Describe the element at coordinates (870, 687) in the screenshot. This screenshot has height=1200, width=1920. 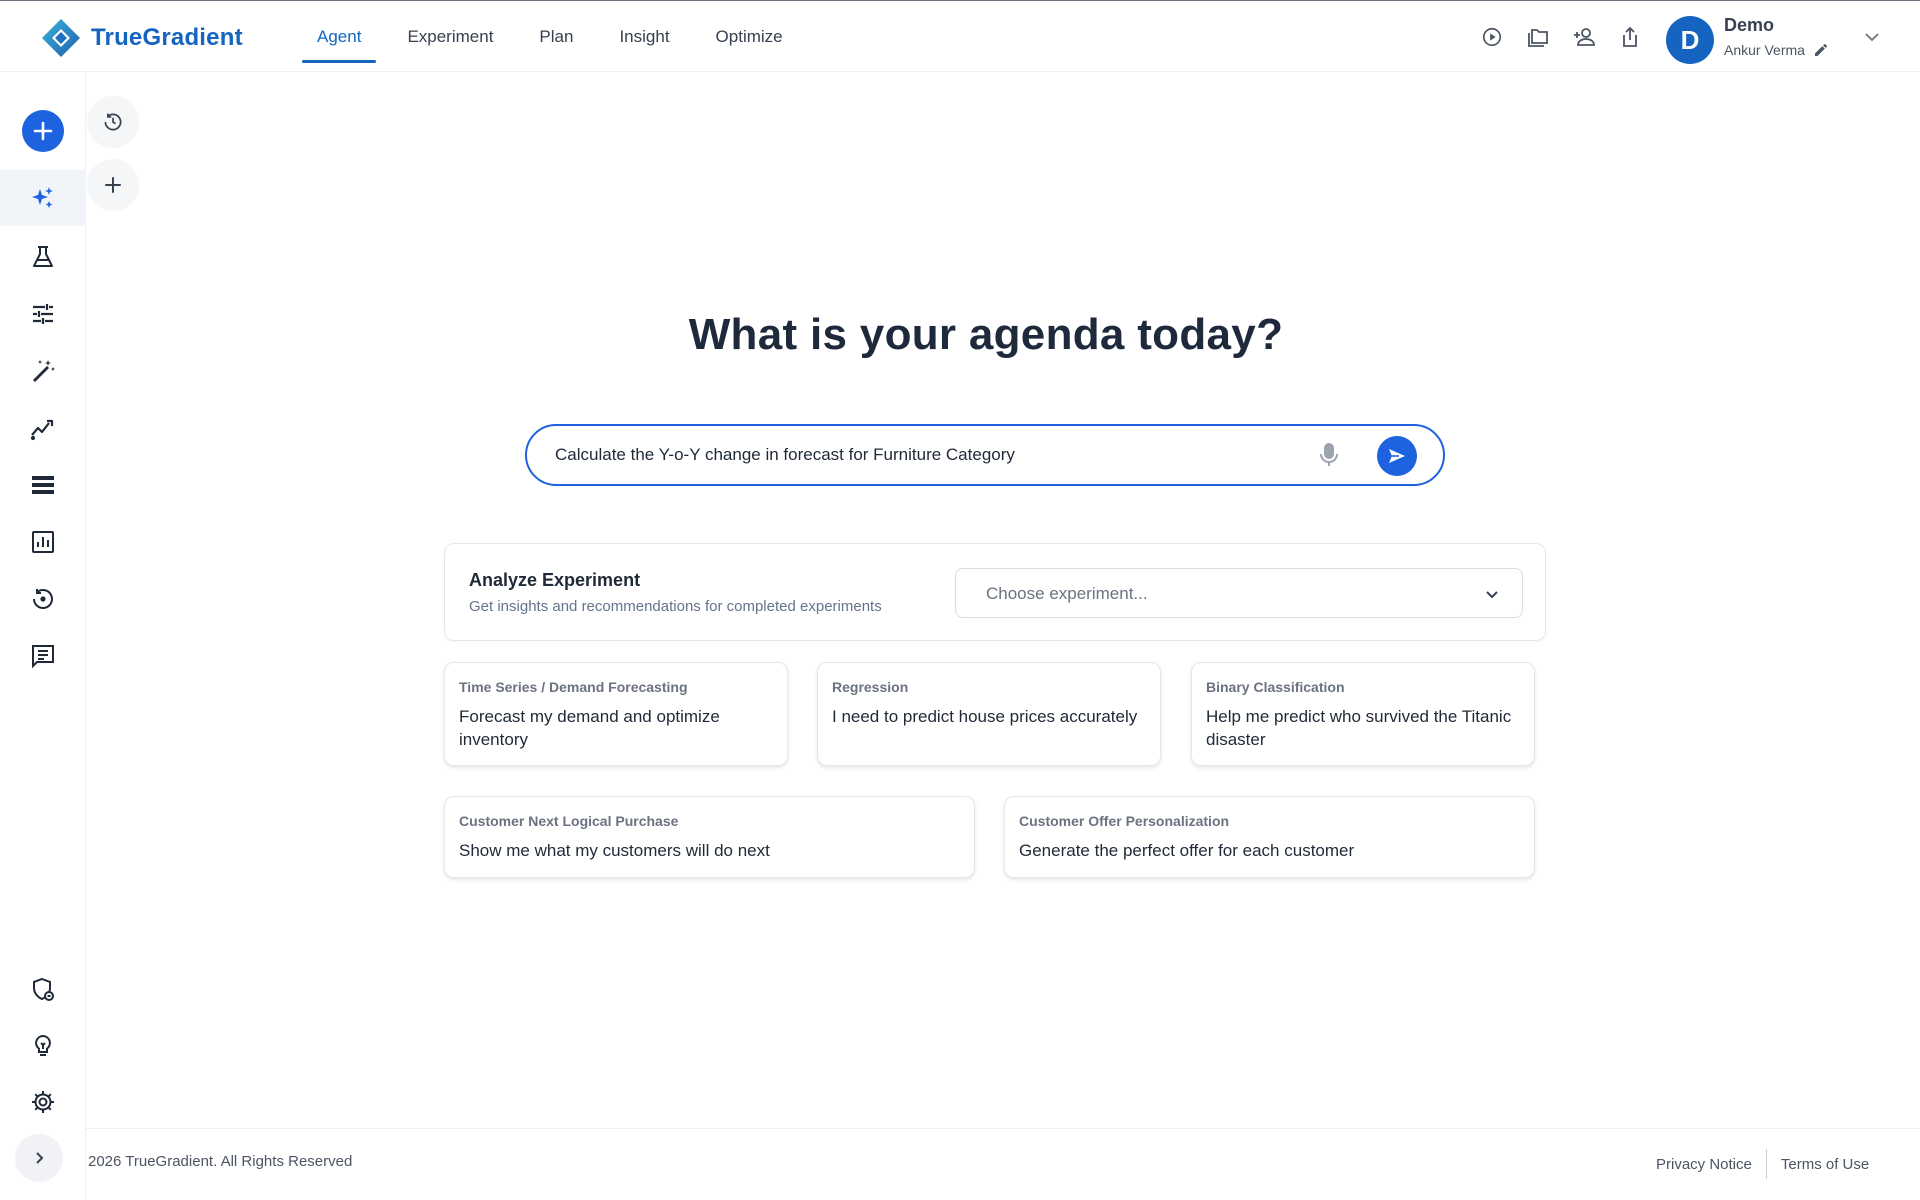
I see `card-category: Regression` at that location.